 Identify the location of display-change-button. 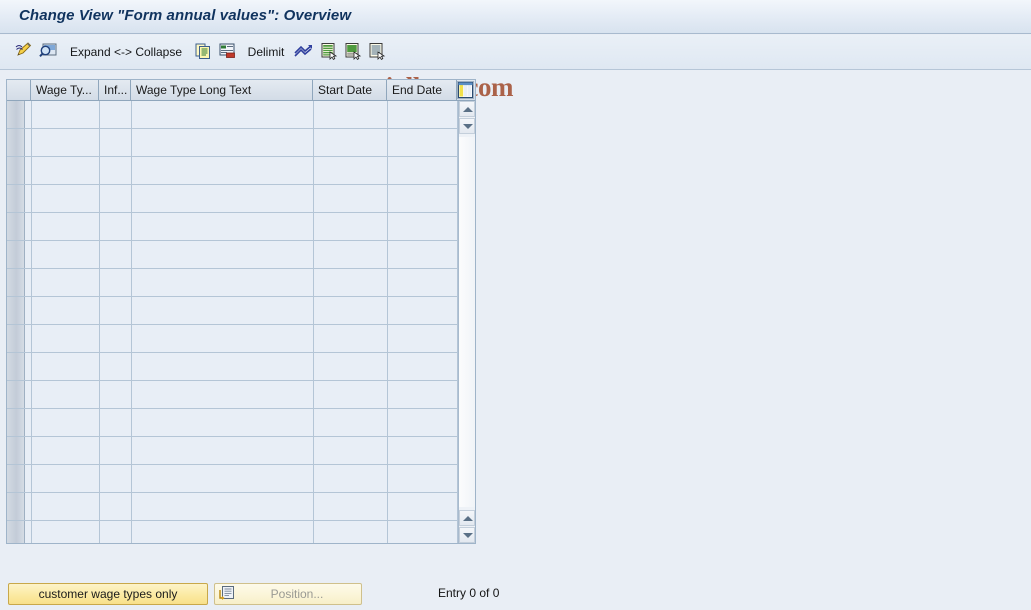
(24, 52).